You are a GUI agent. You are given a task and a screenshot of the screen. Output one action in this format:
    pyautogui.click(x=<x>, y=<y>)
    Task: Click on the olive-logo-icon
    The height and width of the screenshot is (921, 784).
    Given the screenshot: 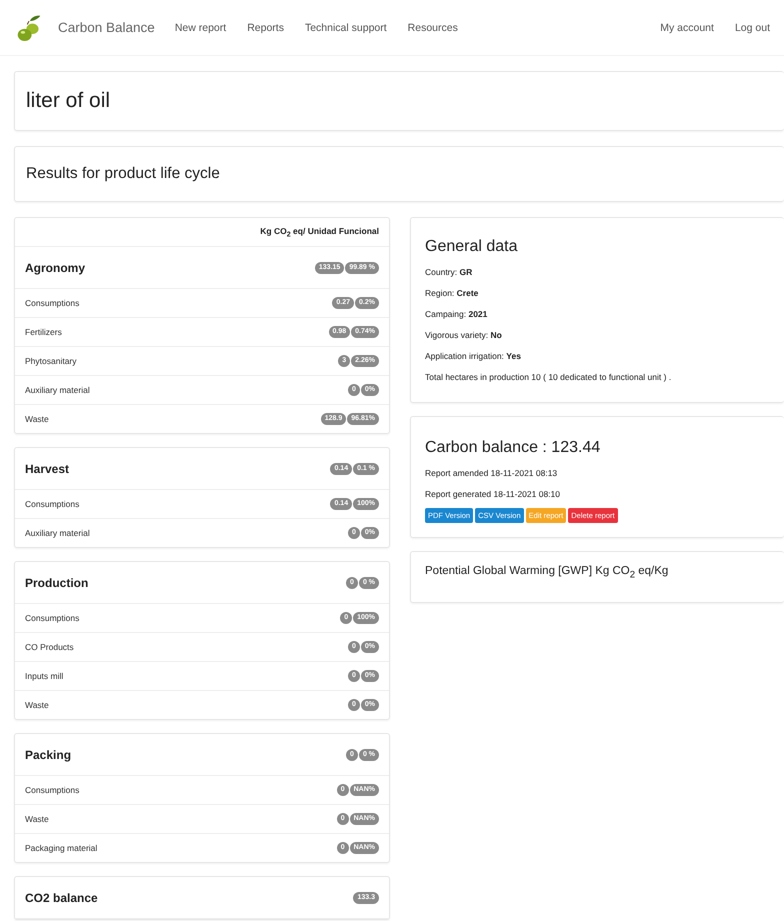 What is the action you would take?
    pyautogui.click(x=29, y=28)
    